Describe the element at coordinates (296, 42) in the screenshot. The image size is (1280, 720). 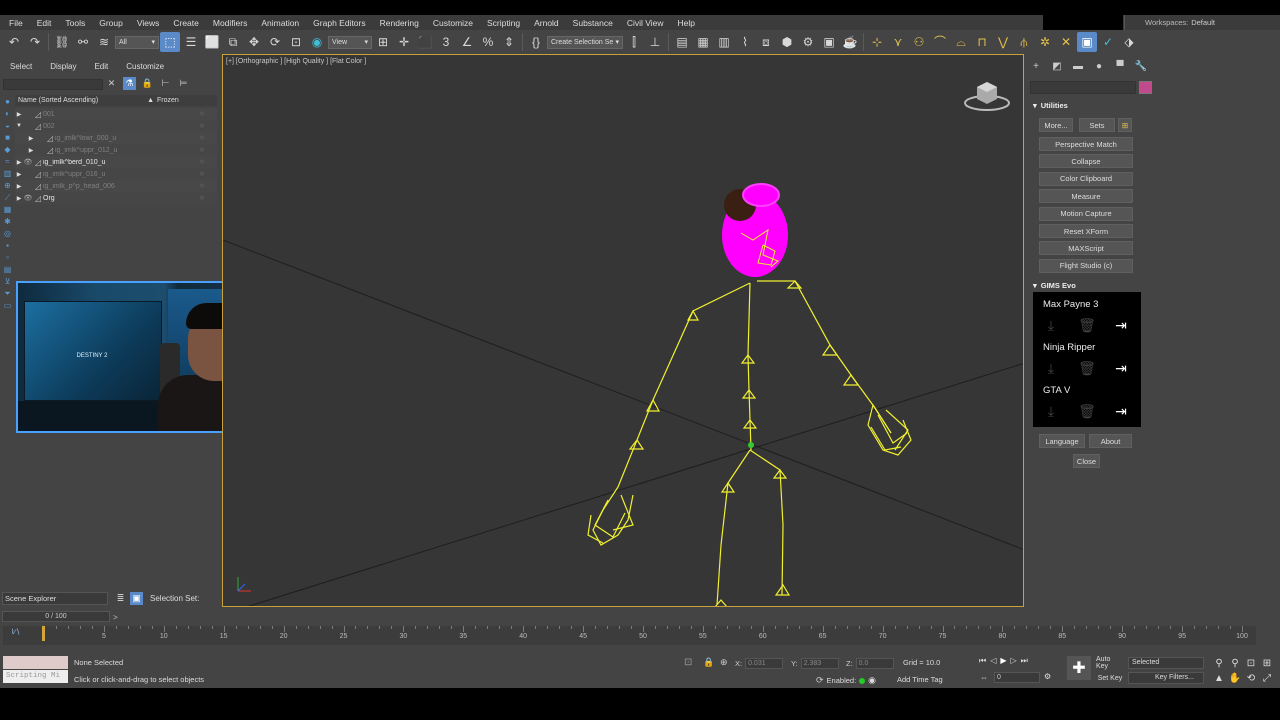
I see `scale-icon: ⊡` at that location.